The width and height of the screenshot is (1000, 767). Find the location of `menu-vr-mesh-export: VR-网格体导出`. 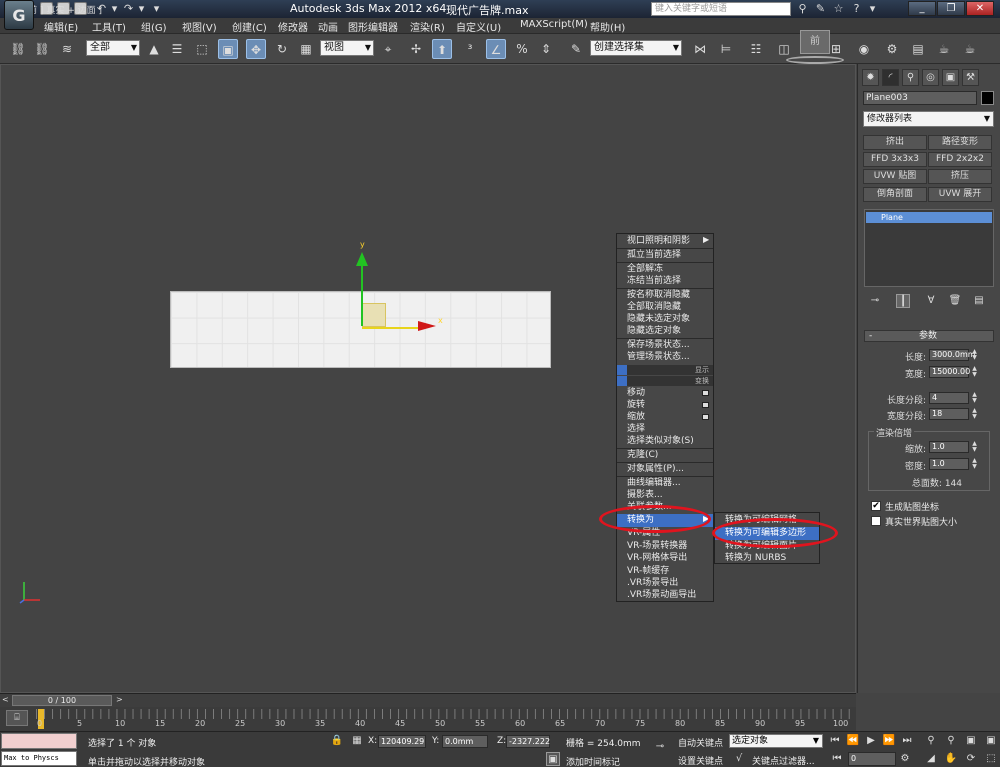

menu-vr-mesh-export: VR-网格体导出 is located at coordinates (665, 558).